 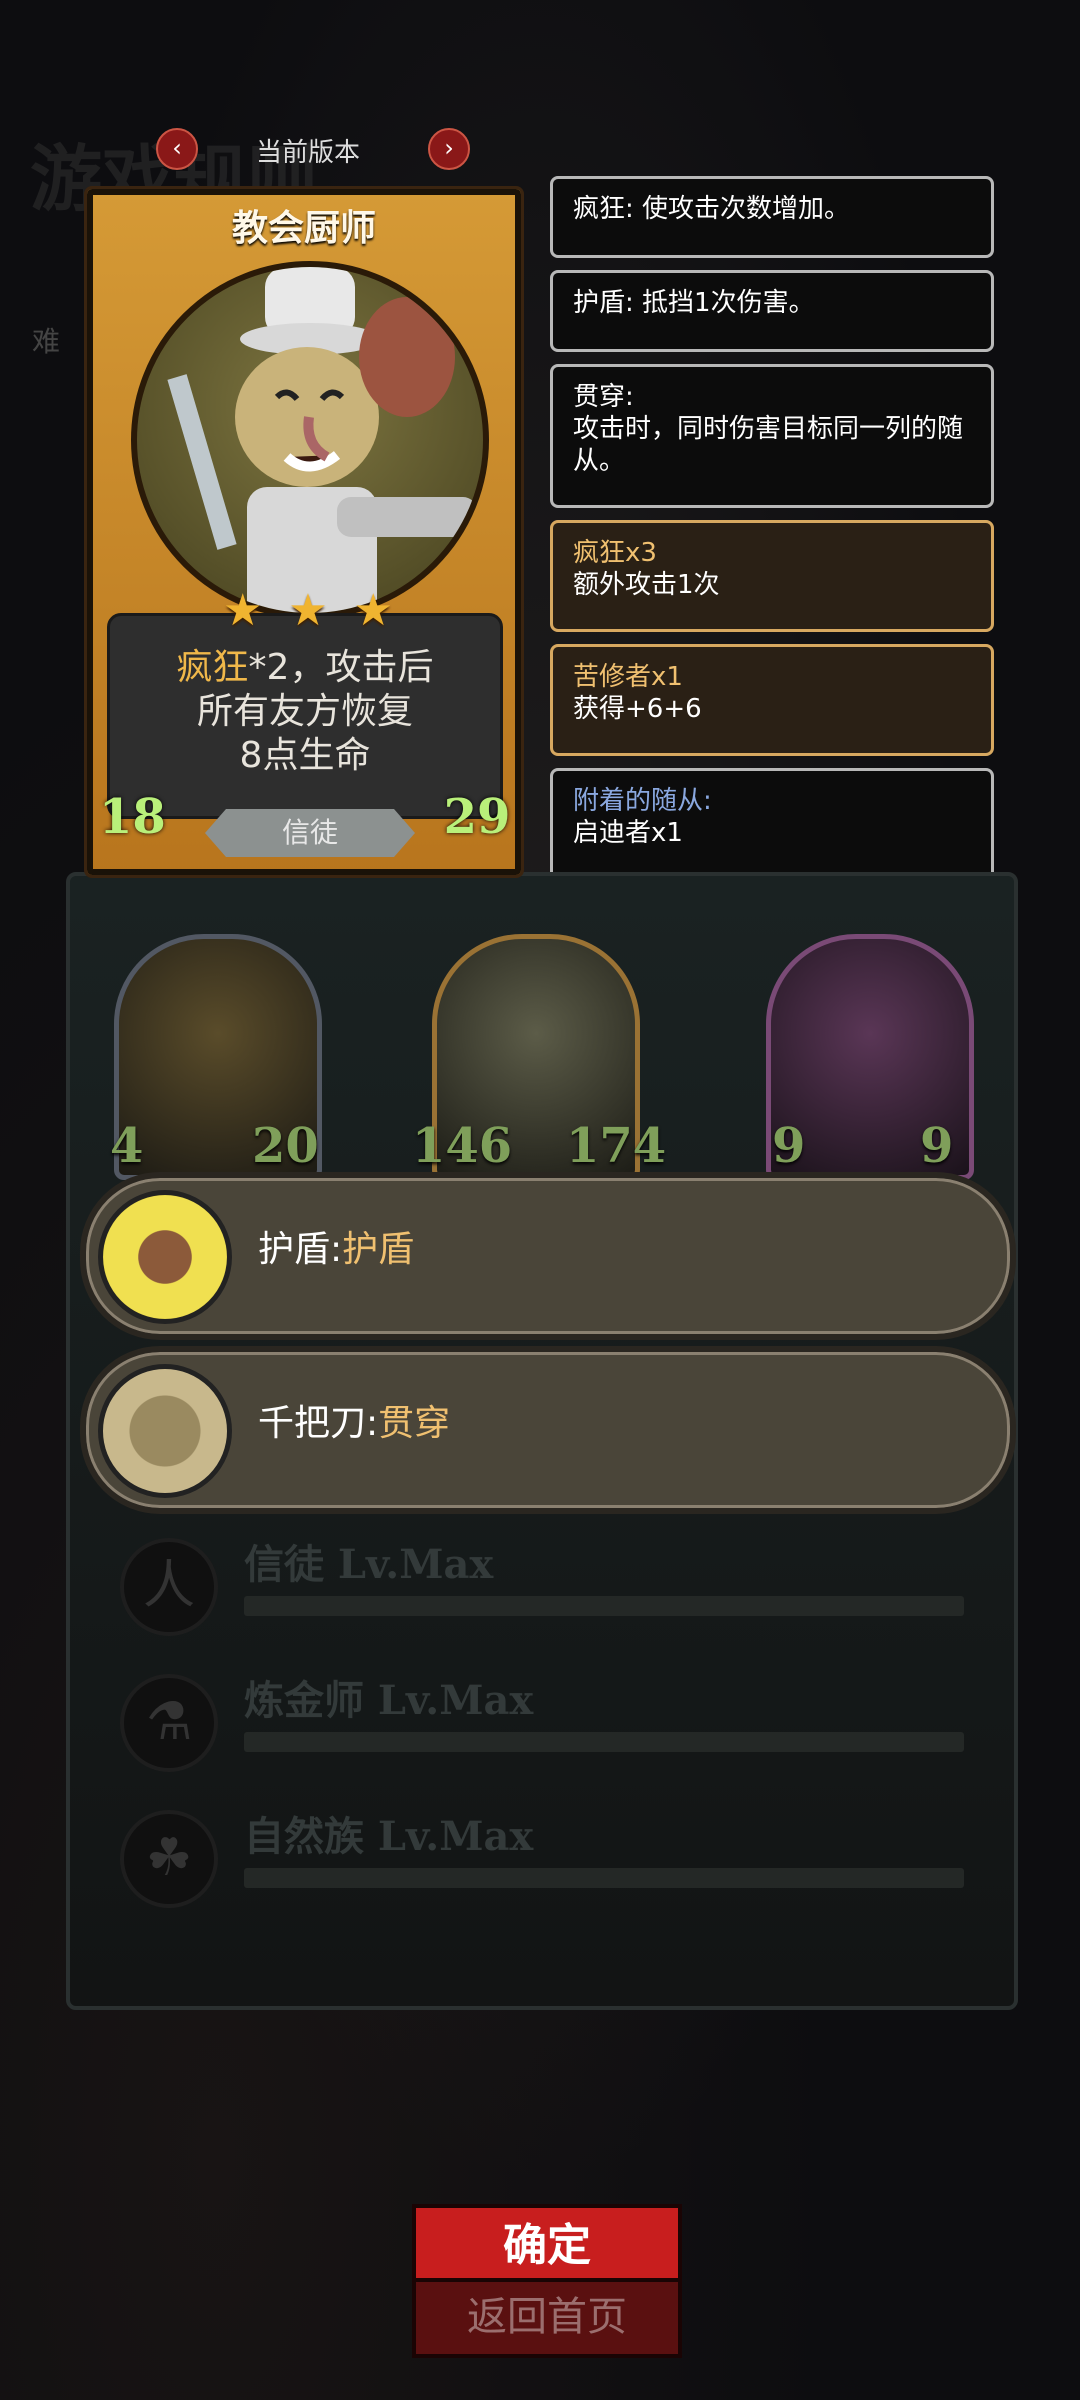 What do you see at coordinates (165, 1257) in the screenshot?
I see `shield-hero-icon` at bounding box center [165, 1257].